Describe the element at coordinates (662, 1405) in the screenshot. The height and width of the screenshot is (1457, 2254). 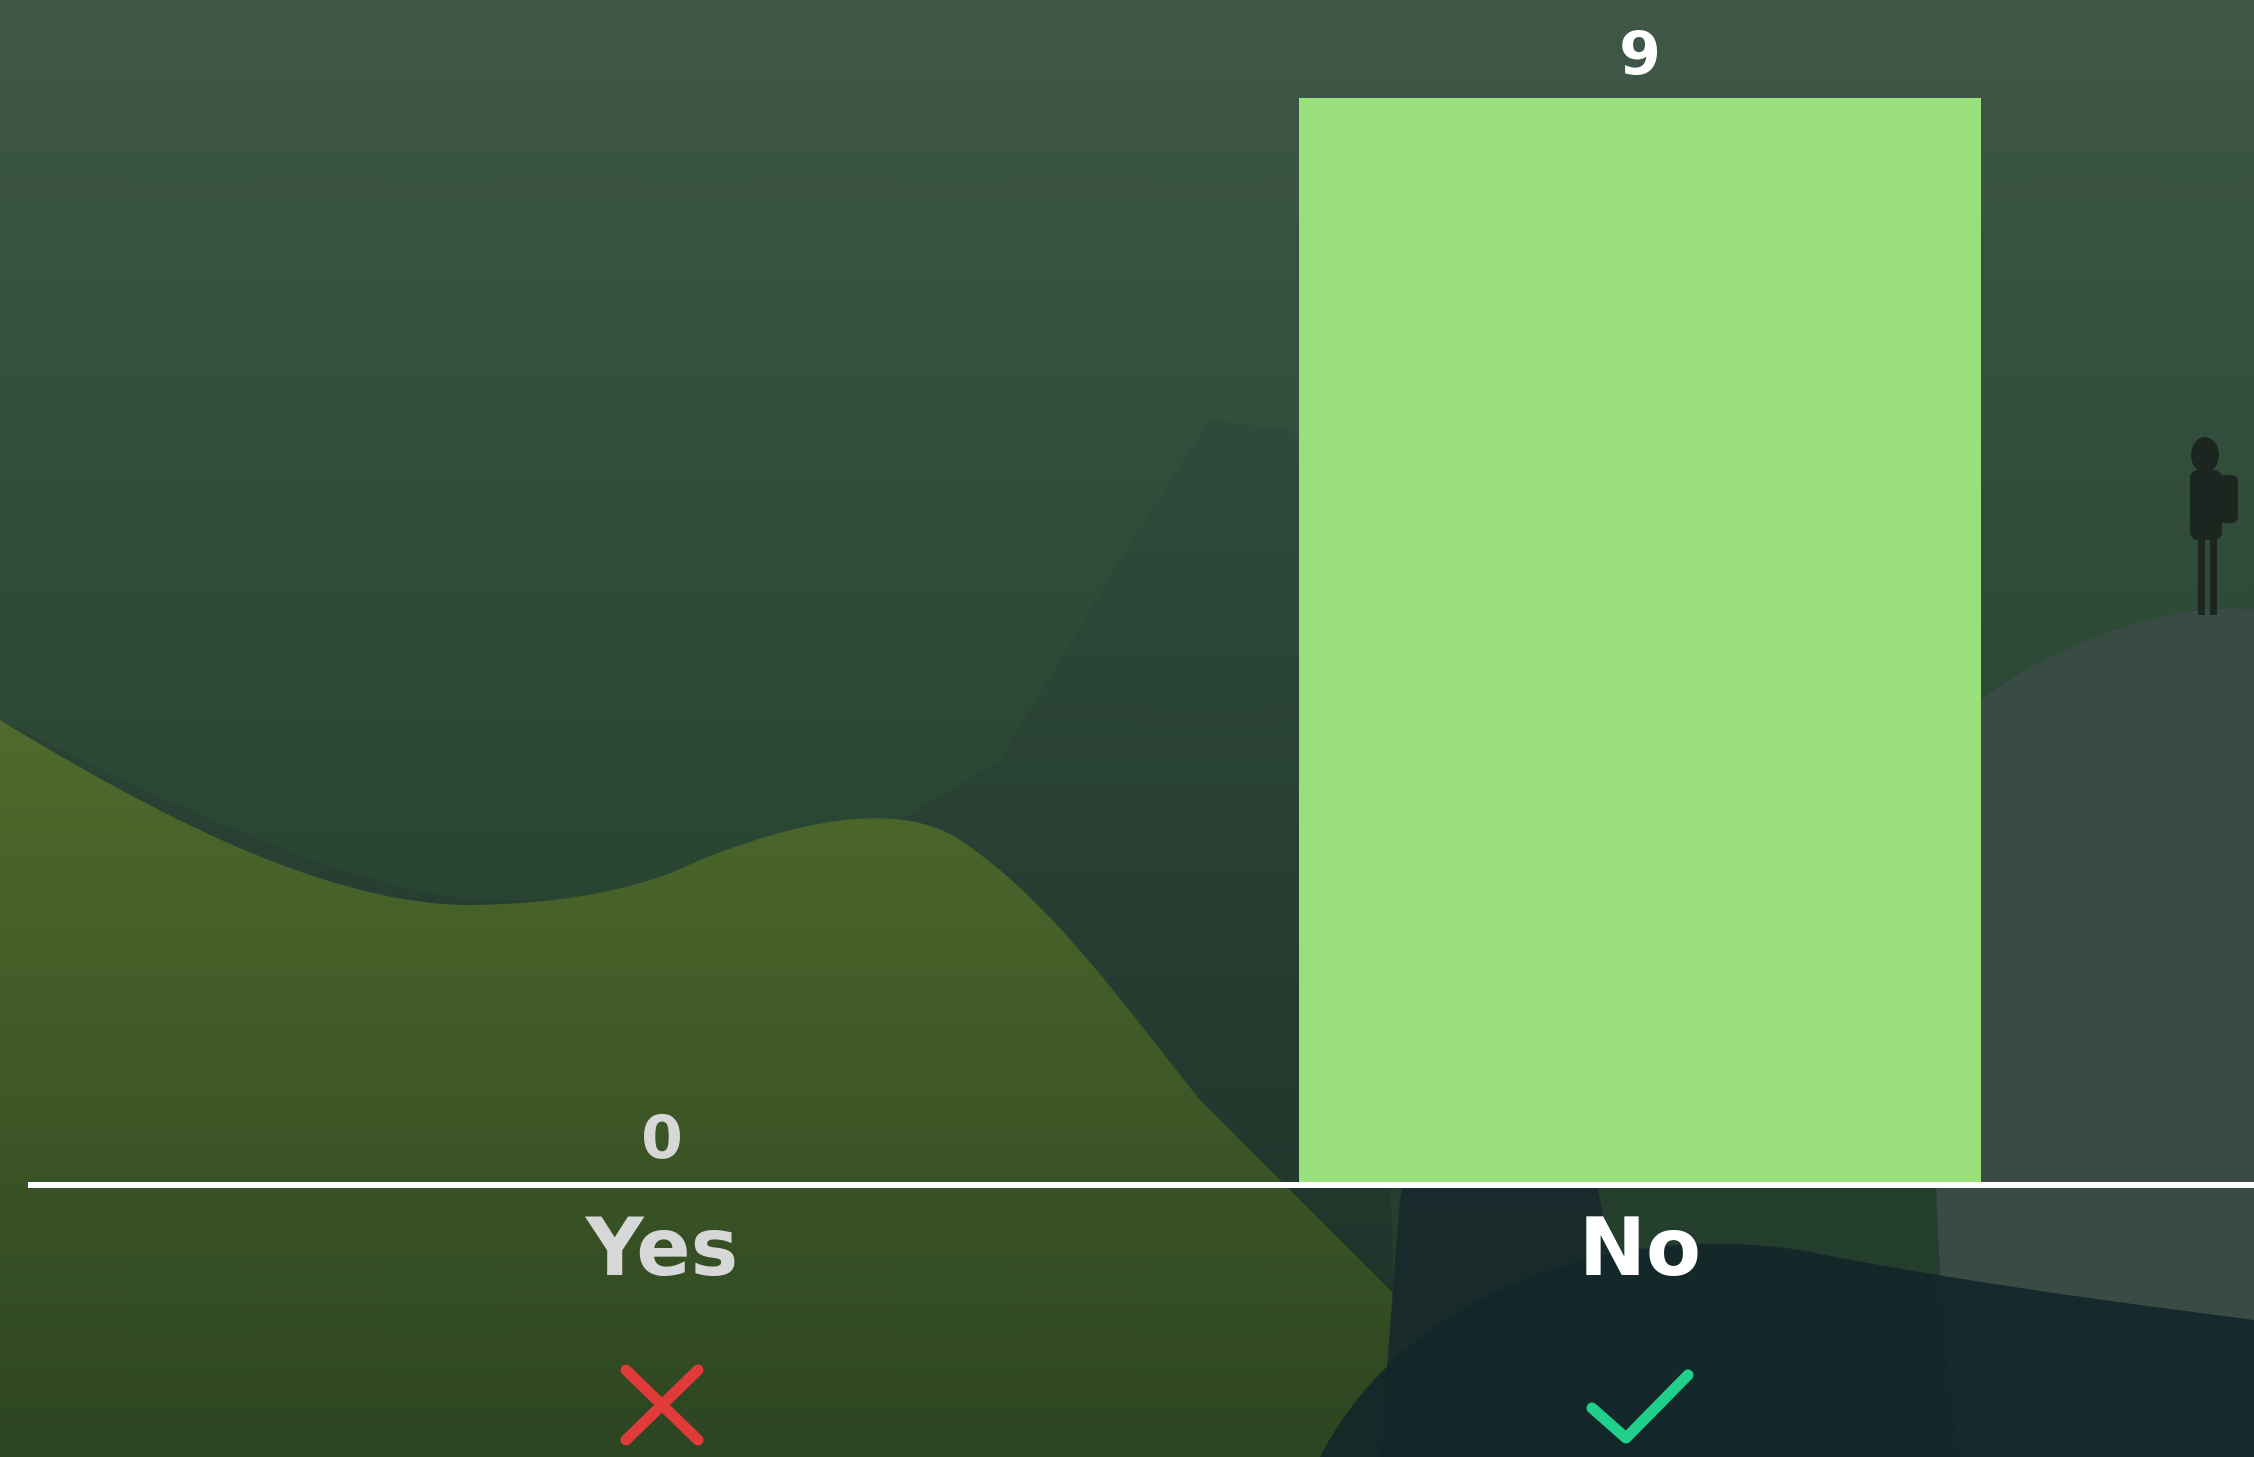
I see `cross-icon` at that location.